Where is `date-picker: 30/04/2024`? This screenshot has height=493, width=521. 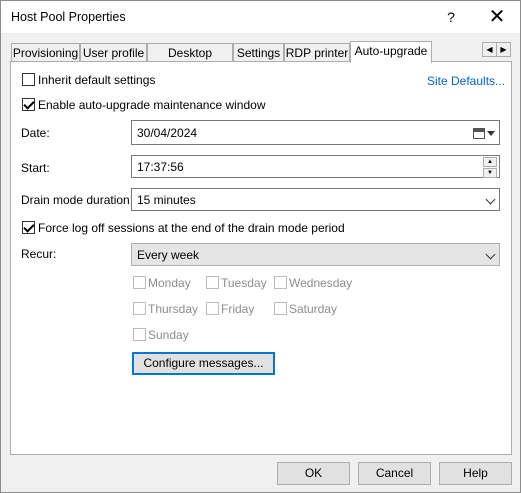 date-picker: 30/04/2024 is located at coordinates (315, 132).